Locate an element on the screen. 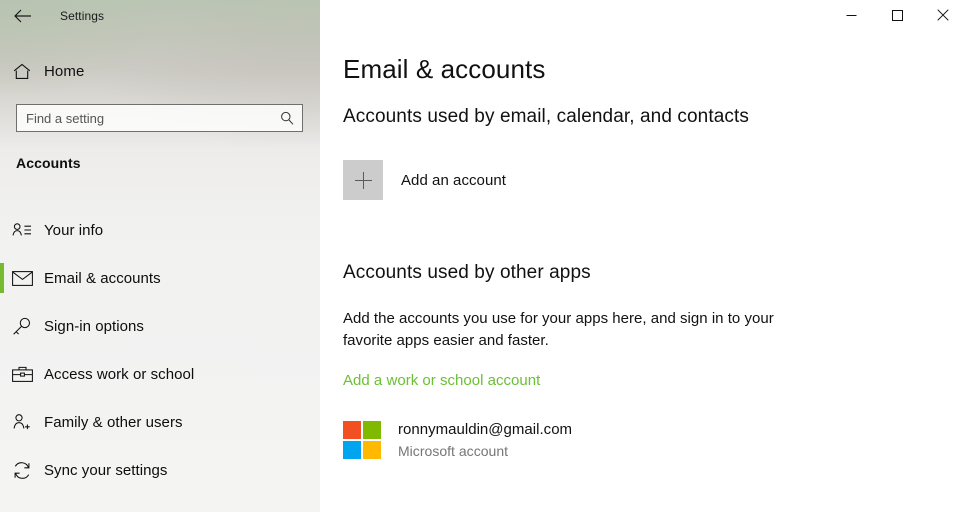 The width and height of the screenshot is (966, 512). add-account-label: Add an account is located at coordinates (453, 180).